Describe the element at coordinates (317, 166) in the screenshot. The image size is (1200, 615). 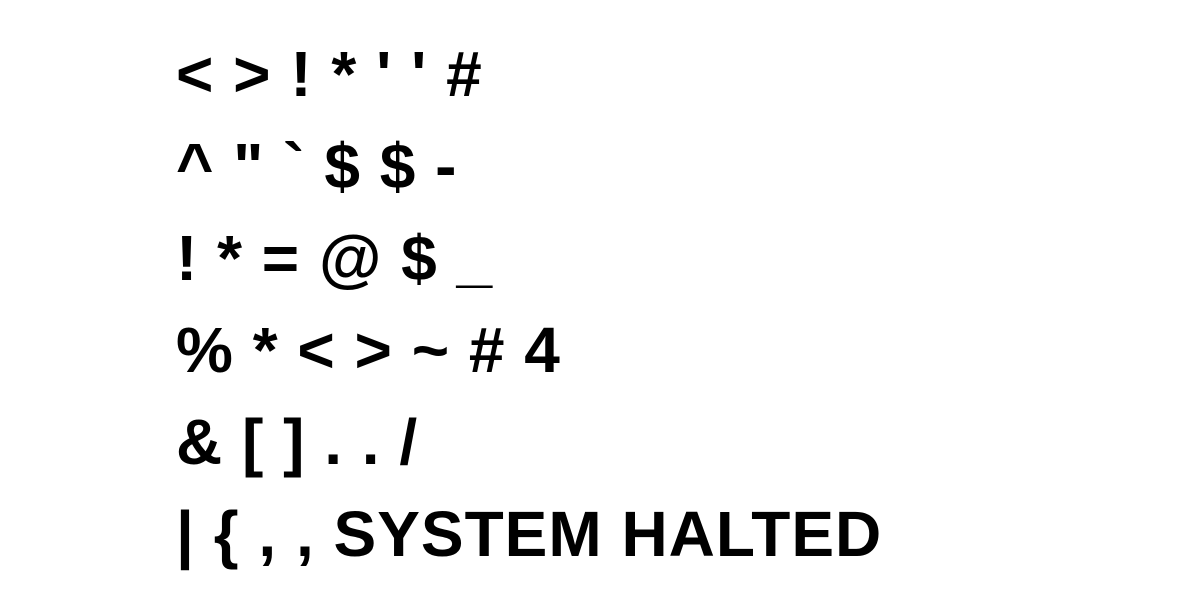
I see `symbol-line-2: ^ " ` $ $ -` at that location.